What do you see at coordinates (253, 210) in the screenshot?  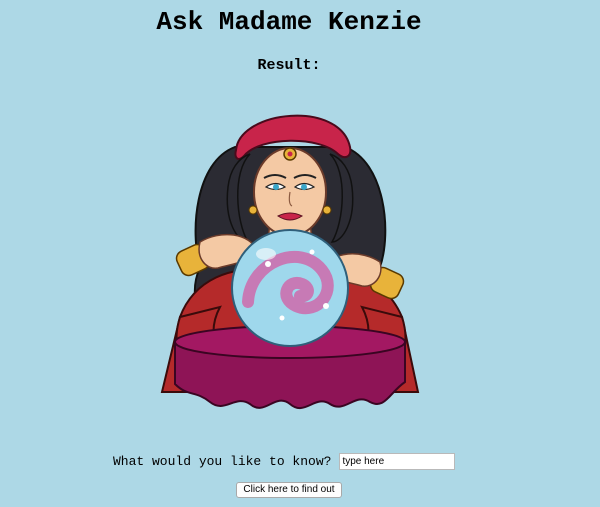 I see `earring-left` at bounding box center [253, 210].